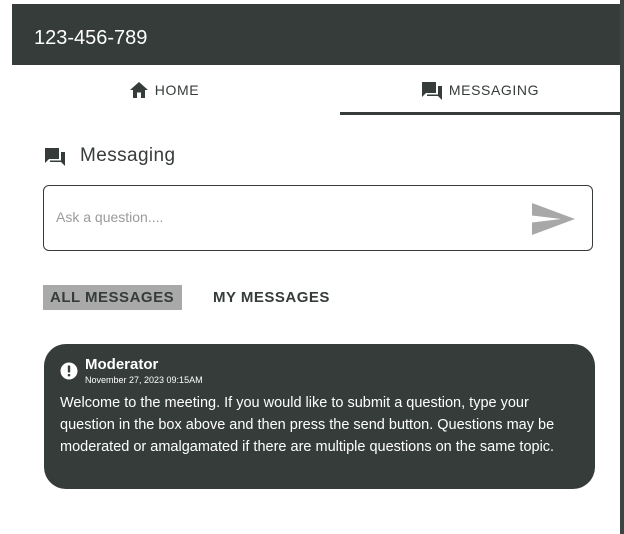  Describe the element at coordinates (122, 364) in the screenshot. I see `message-author: Moderator` at that location.